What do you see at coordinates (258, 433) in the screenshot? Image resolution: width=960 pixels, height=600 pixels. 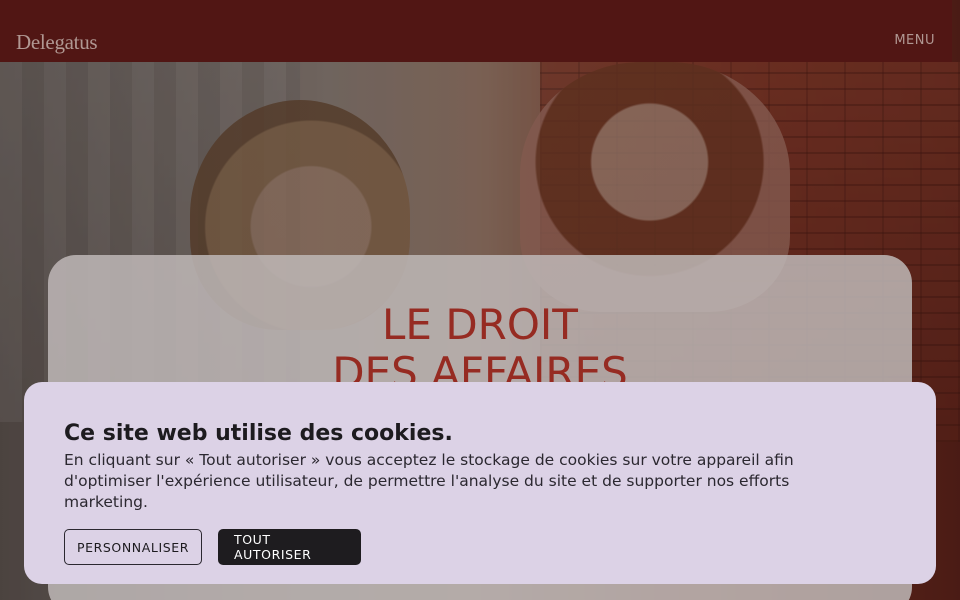 I see `cookie-title: Ce site web utilise des cookies.` at bounding box center [258, 433].